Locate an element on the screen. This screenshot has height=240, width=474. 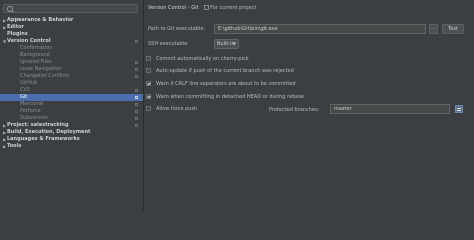
protected-branches-label: Protected branches: is located at coordinates (294, 110).